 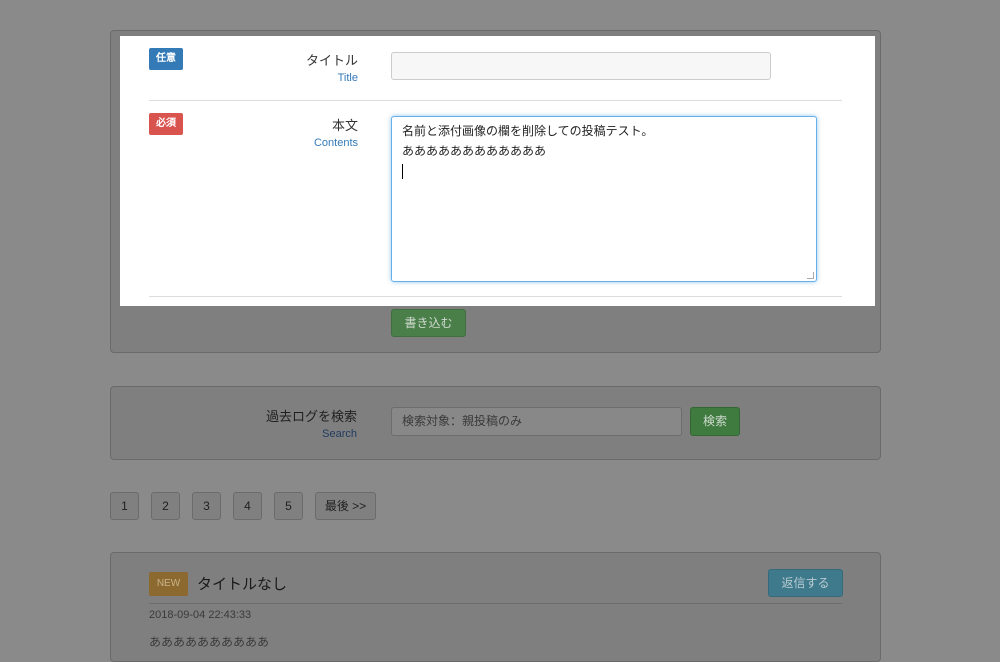 What do you see at coordinates (124, 506) in the screenshot?
I see `page-1-button: 1` at bounding box center [124, 506].